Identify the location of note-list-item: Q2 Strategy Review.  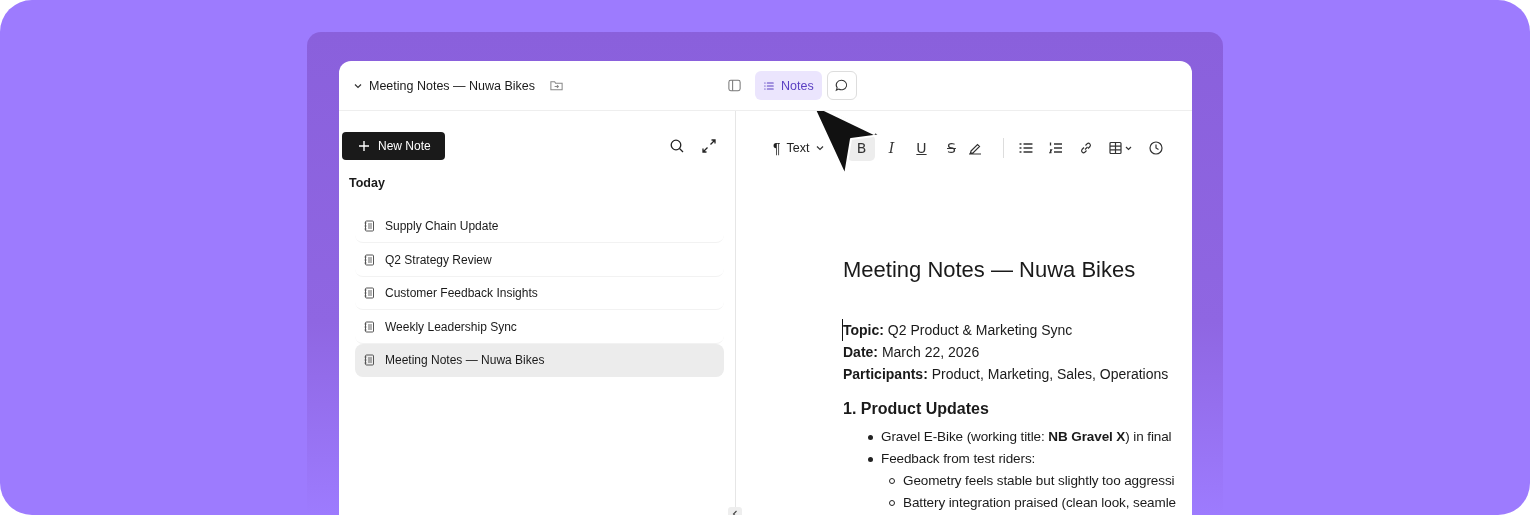
(539, 260).